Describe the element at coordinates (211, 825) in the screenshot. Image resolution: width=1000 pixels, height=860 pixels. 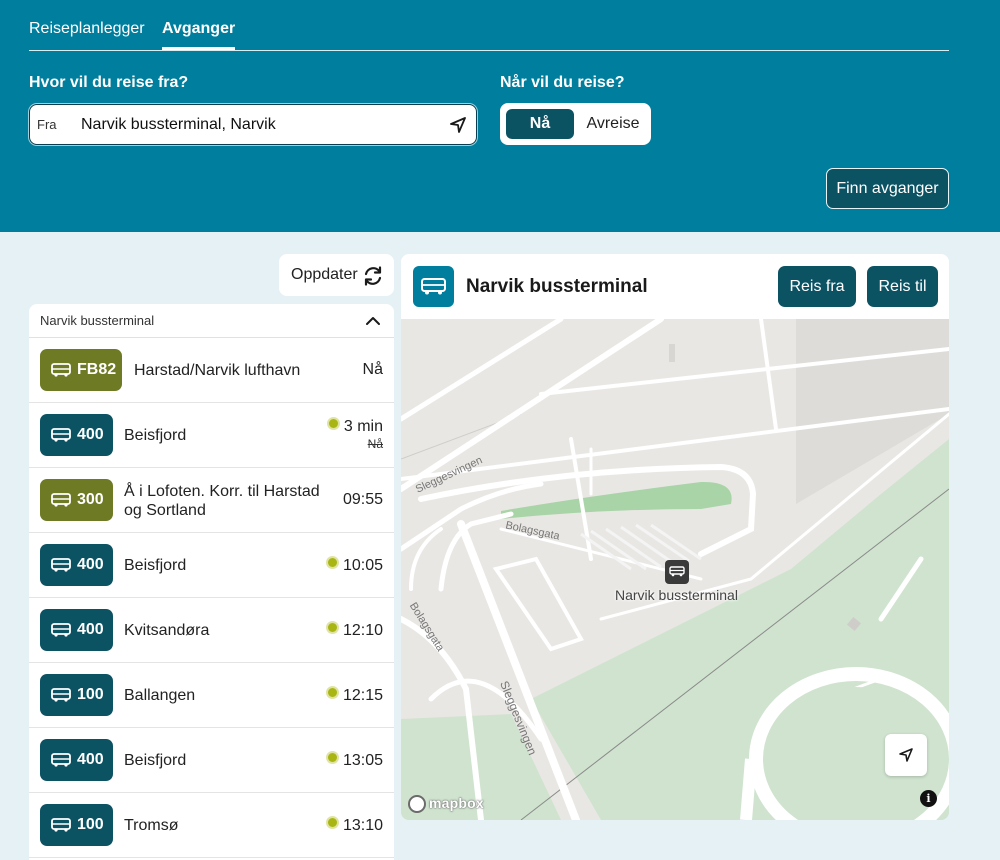
I see `departure-row: 100 Tromsø 13:10` at that location.